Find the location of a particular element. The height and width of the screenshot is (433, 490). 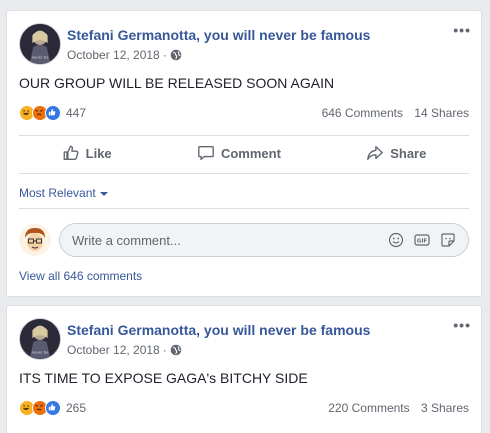

comment-input is located at coordinates (230, 240).